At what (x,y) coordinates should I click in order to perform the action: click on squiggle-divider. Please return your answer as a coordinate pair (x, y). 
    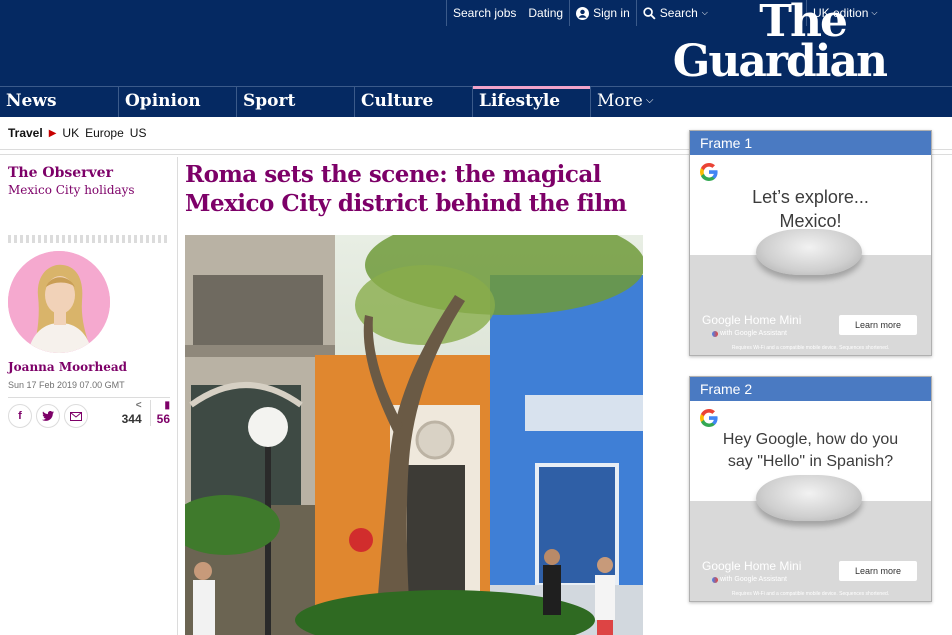
    Looking at the image, I should click on (89, 239).